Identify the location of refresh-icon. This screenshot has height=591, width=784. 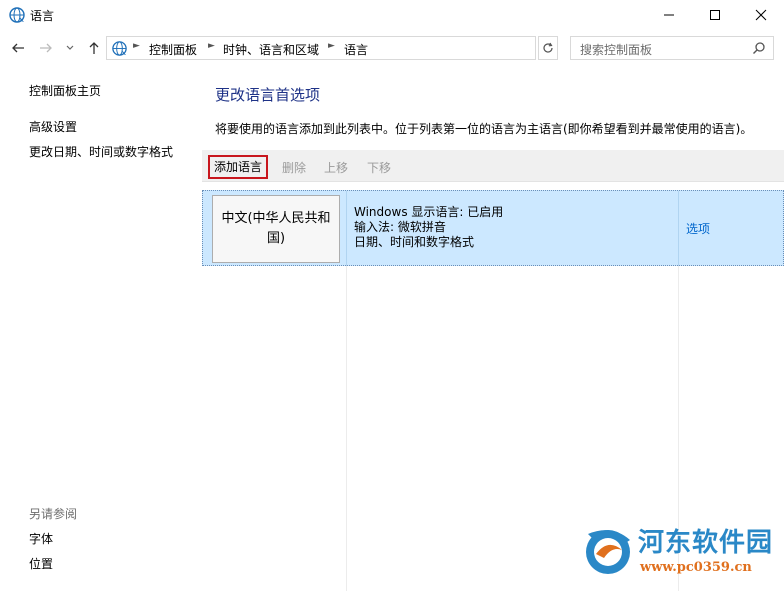
(548, 47).